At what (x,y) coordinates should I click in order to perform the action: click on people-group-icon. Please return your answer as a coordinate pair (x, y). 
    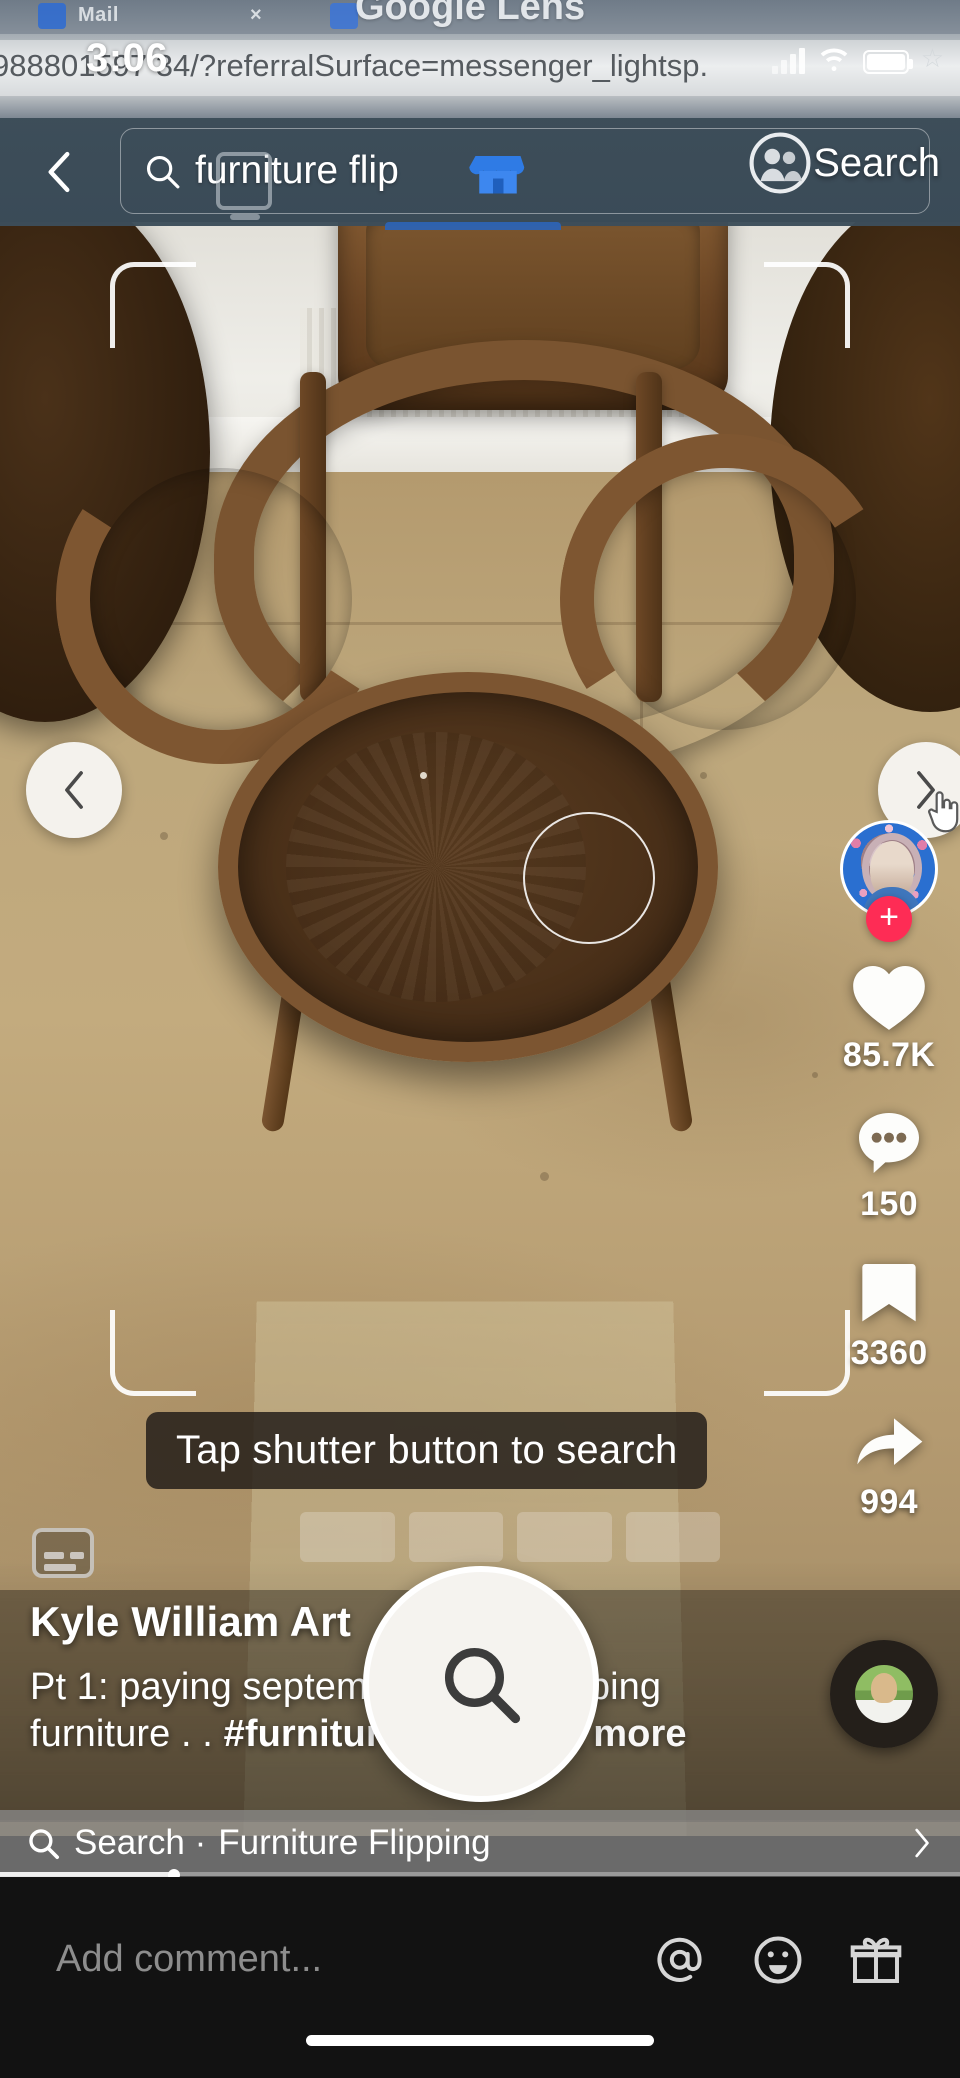
    Looking at the image, I should click on (780, 163).